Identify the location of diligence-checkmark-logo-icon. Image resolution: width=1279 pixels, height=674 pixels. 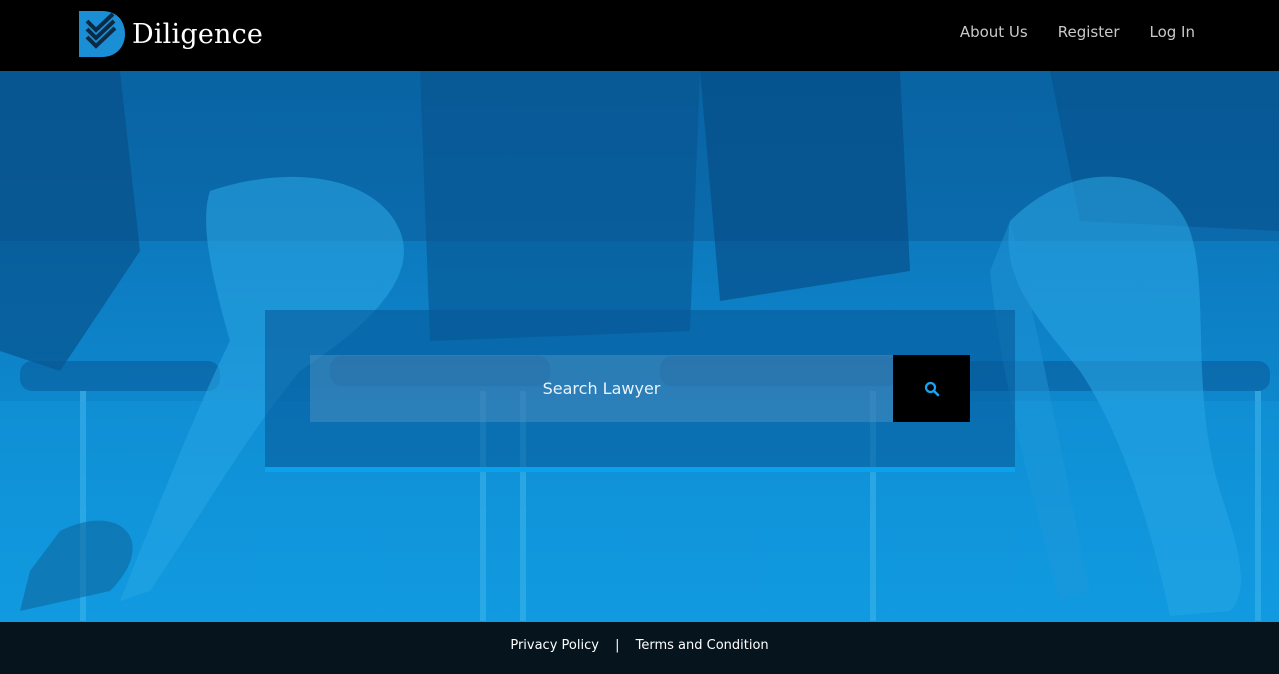
(102, 34).